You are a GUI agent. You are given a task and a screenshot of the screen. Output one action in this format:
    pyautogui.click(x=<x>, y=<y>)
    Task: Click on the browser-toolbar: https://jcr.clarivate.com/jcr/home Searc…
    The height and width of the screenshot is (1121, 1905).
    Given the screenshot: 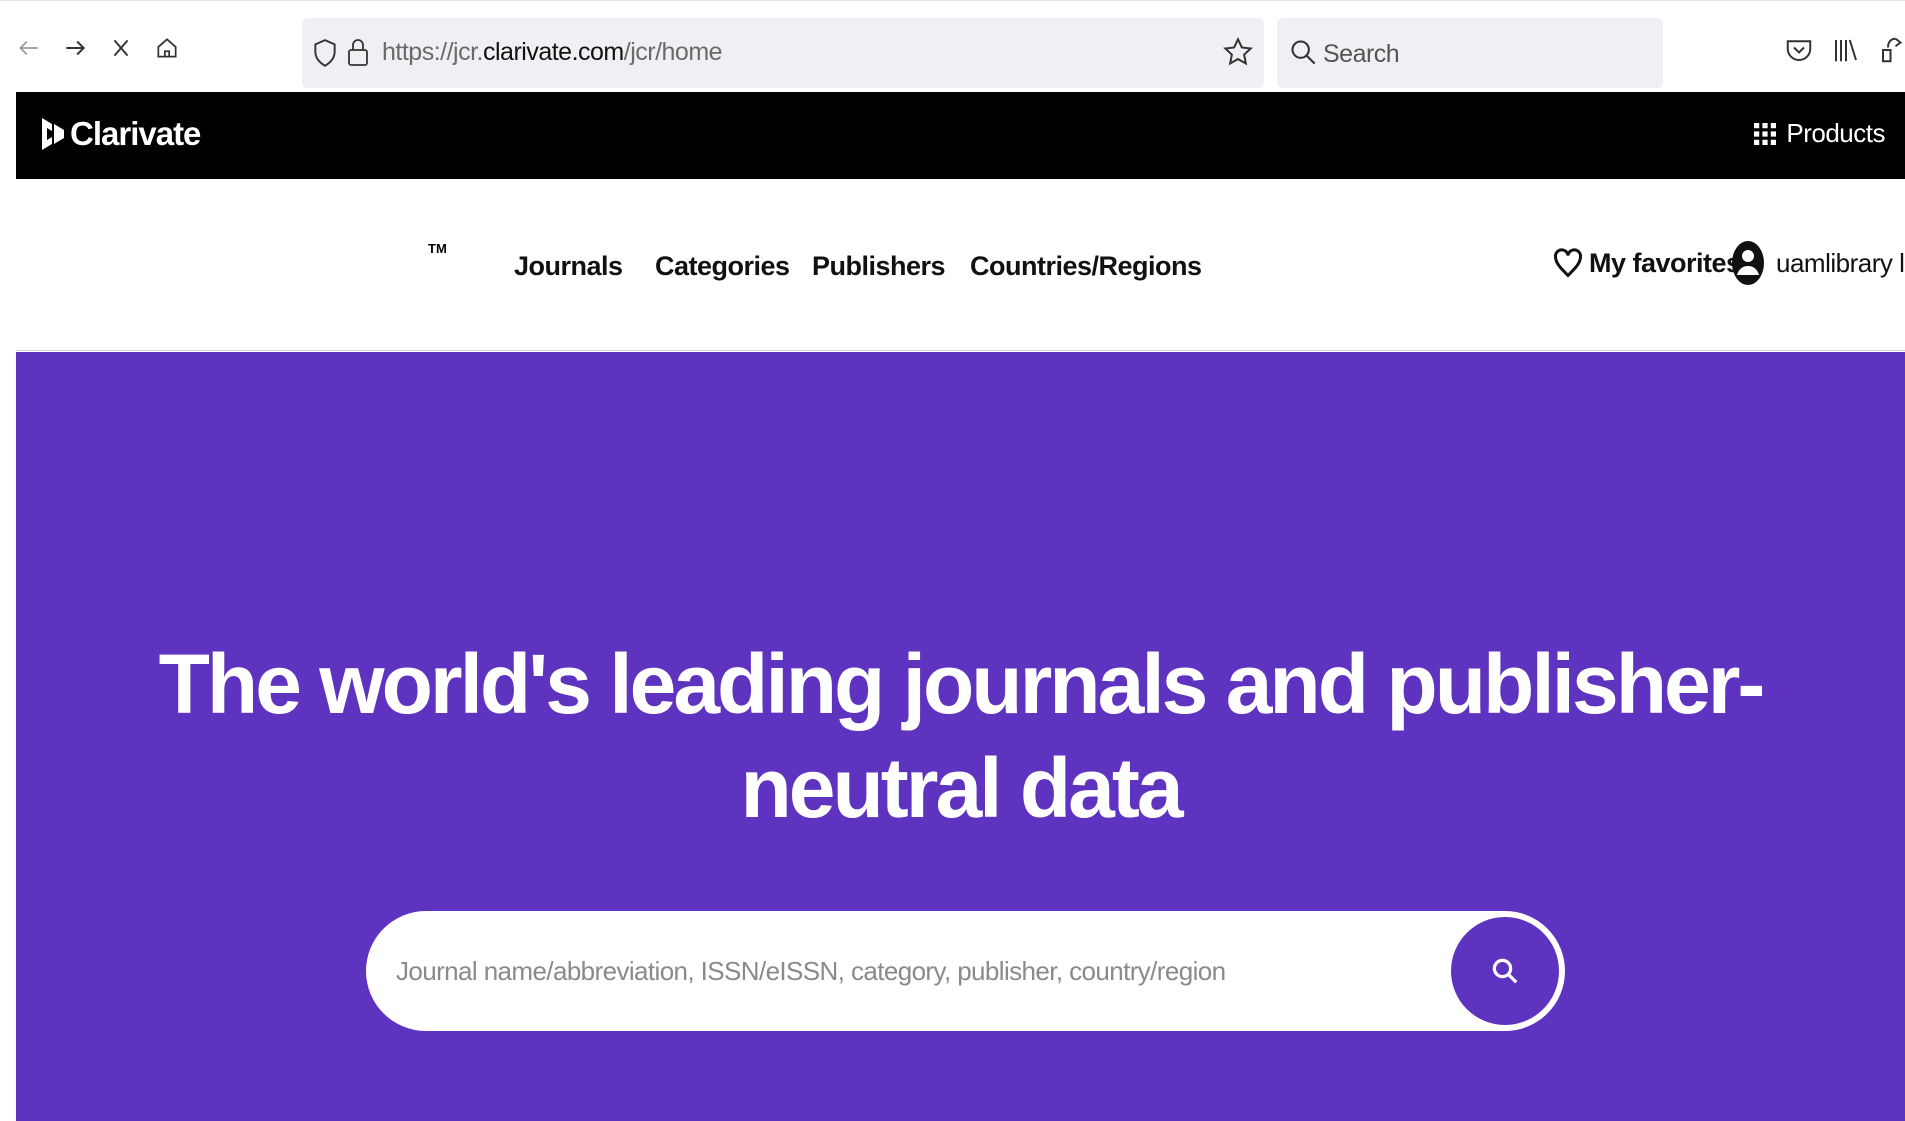 What is the action you would take?
    pyautogui.click(x=952, y=46)
    